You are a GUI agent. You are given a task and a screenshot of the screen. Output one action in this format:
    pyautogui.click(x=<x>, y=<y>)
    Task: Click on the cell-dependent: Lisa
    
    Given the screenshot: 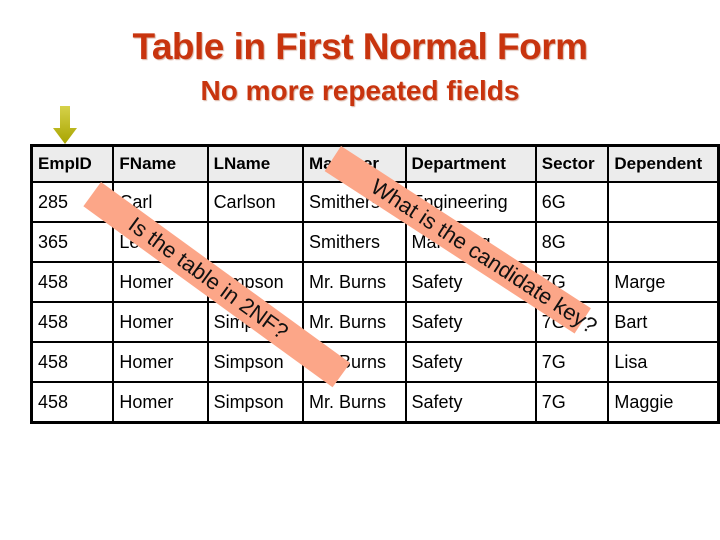 What is the action you would take?
    pyautogui.click(x=663, y=362)
    